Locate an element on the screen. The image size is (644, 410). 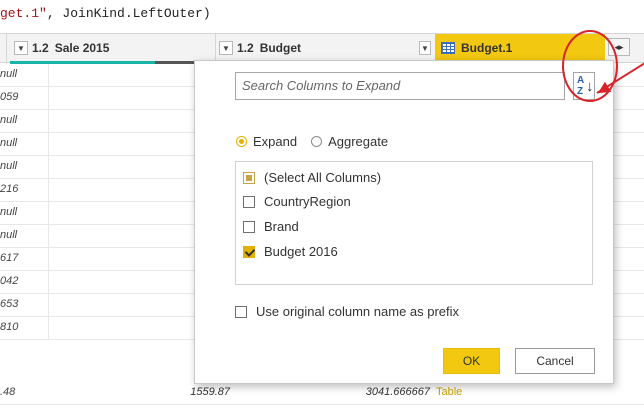
search-columns-input: Search Columns to Expand is located at coordinates (400, 86).